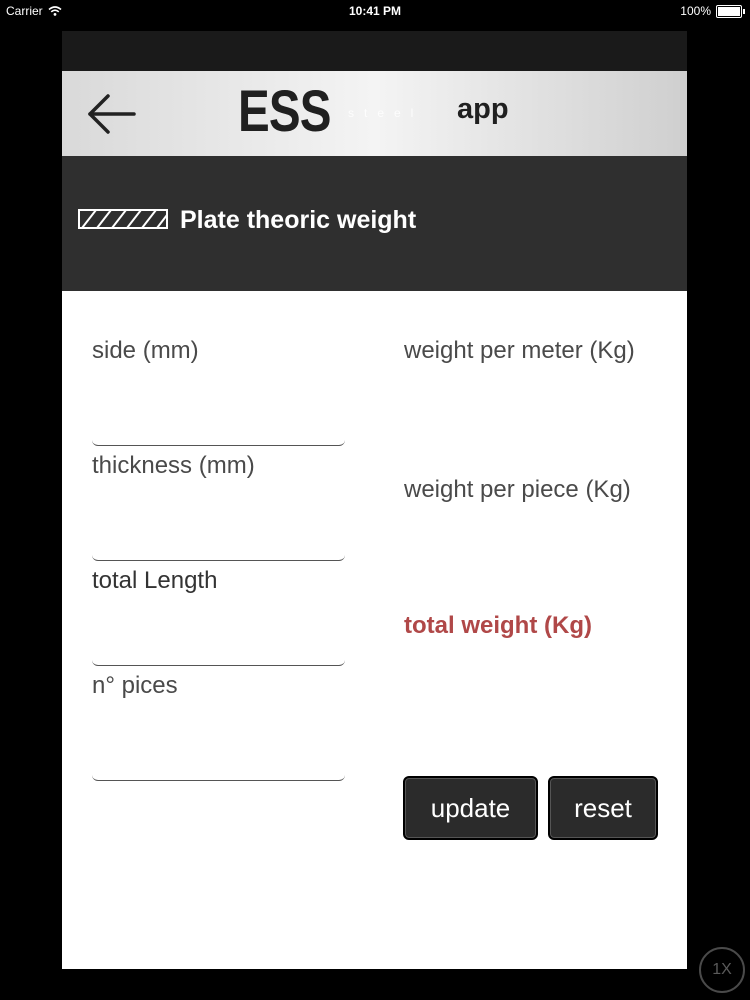 Image resolution: width=750 pixels, height=1000 pixels. Describe the element at coordinates (173, 465) in the screenshot. I see `thickness-label: thickness (mm)` at that location.